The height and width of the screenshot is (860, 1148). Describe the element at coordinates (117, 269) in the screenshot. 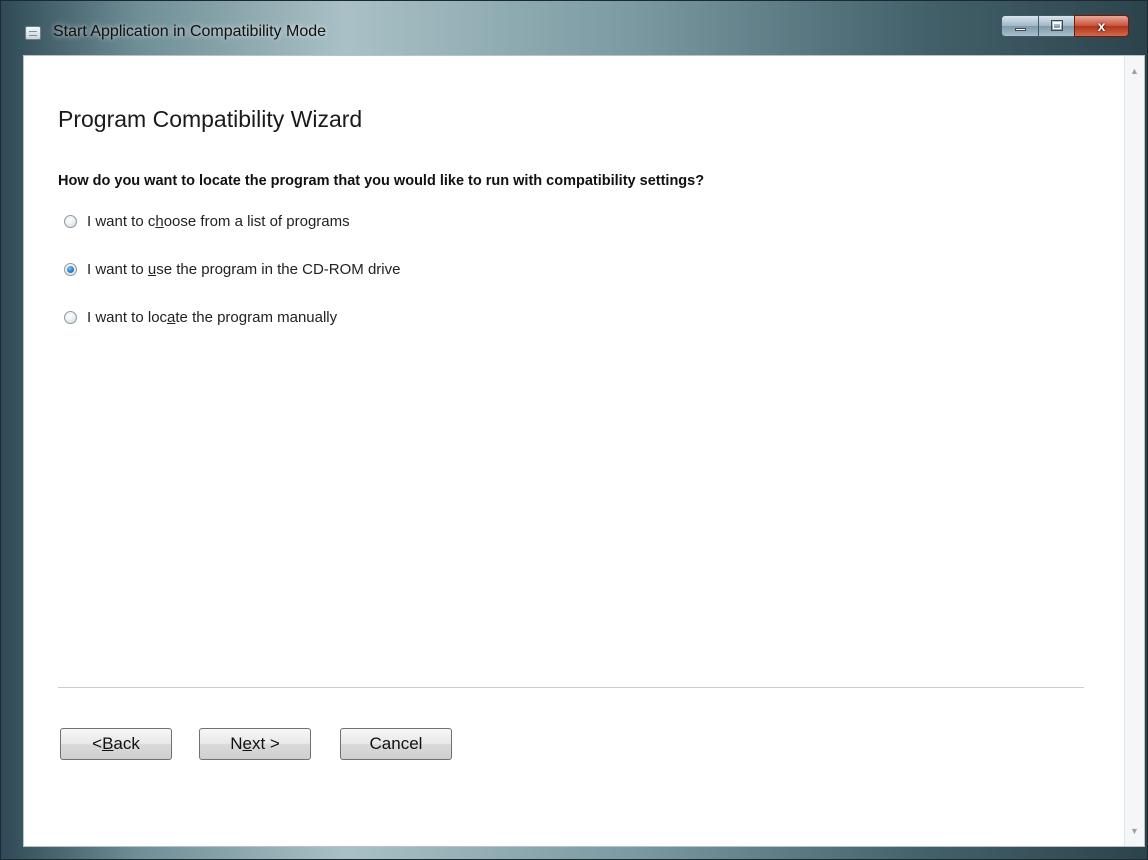

I see `label-text: I want to` at that location.